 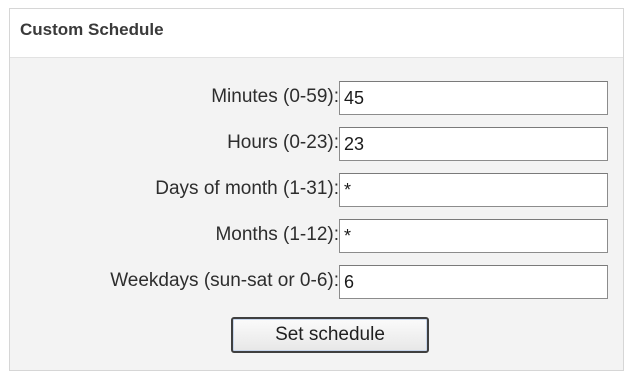 What do you see at coordinates (473, 144) in the screenshot?
I see `hours-input` at bounding box center [473, 144].